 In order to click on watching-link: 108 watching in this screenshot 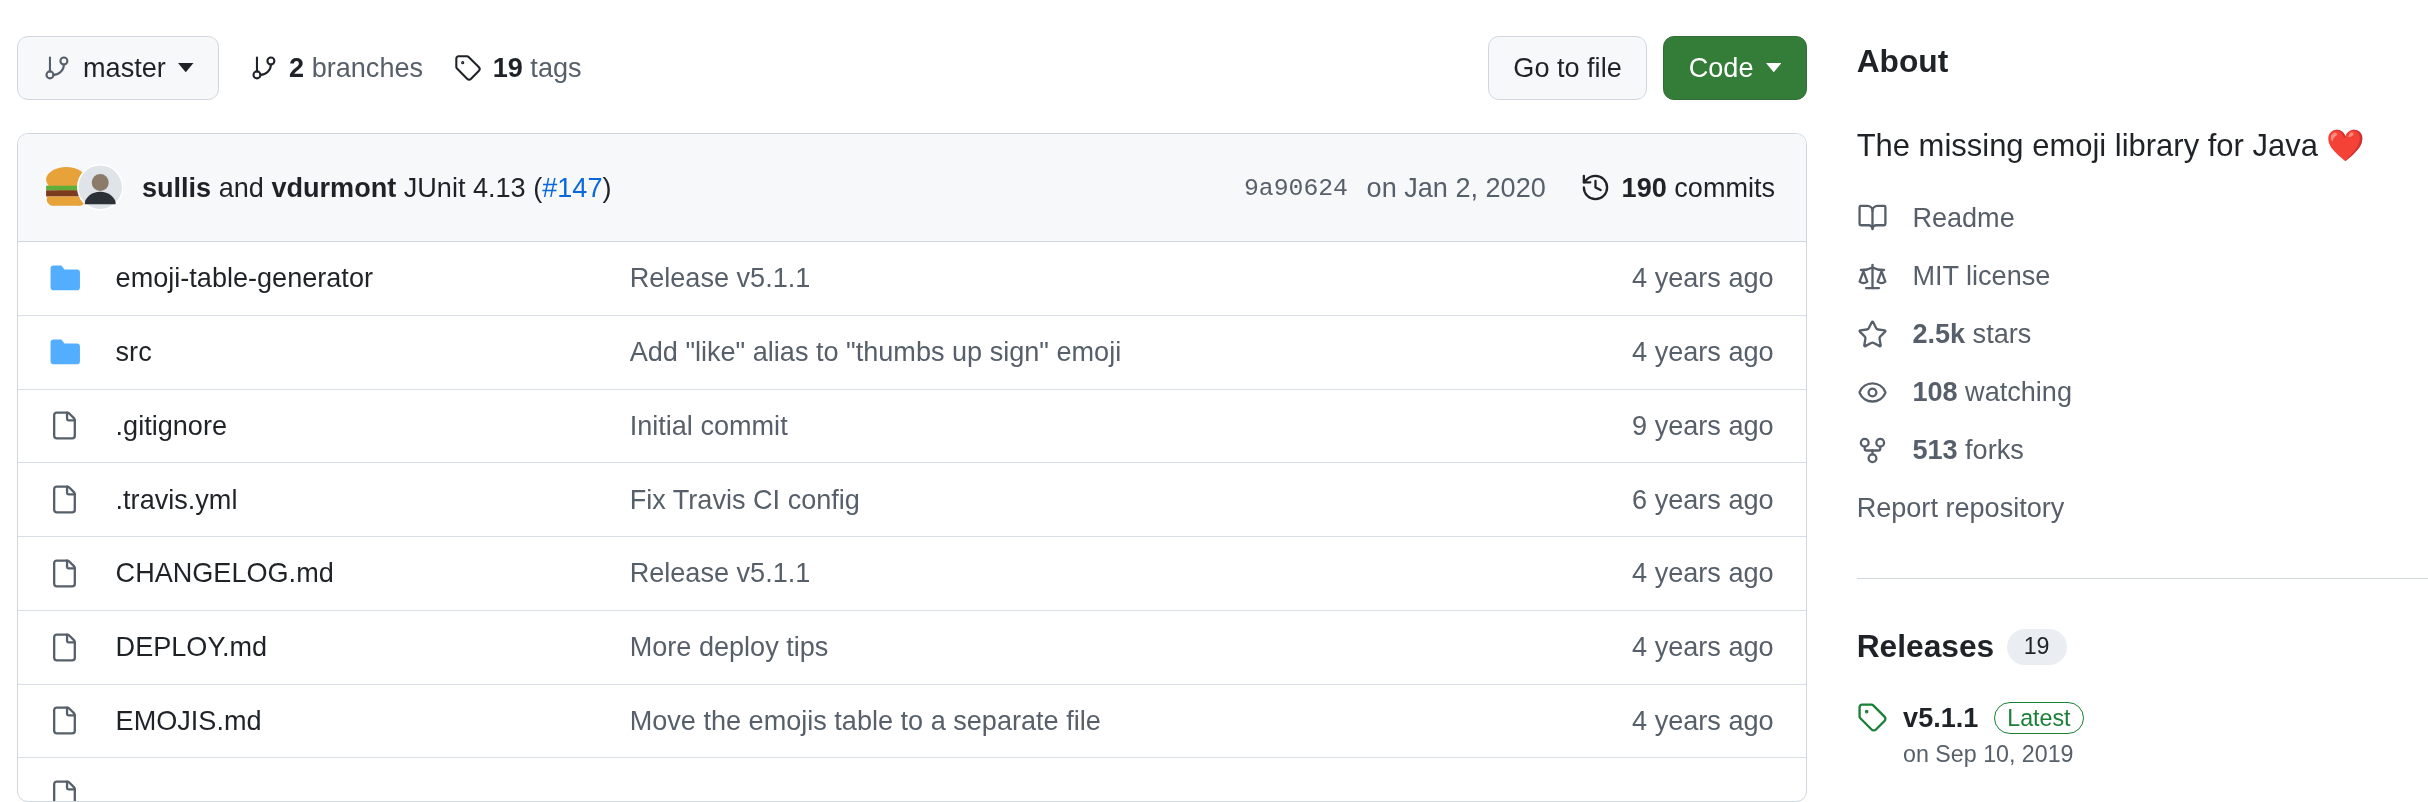, I will do `click(2142, 392)`.